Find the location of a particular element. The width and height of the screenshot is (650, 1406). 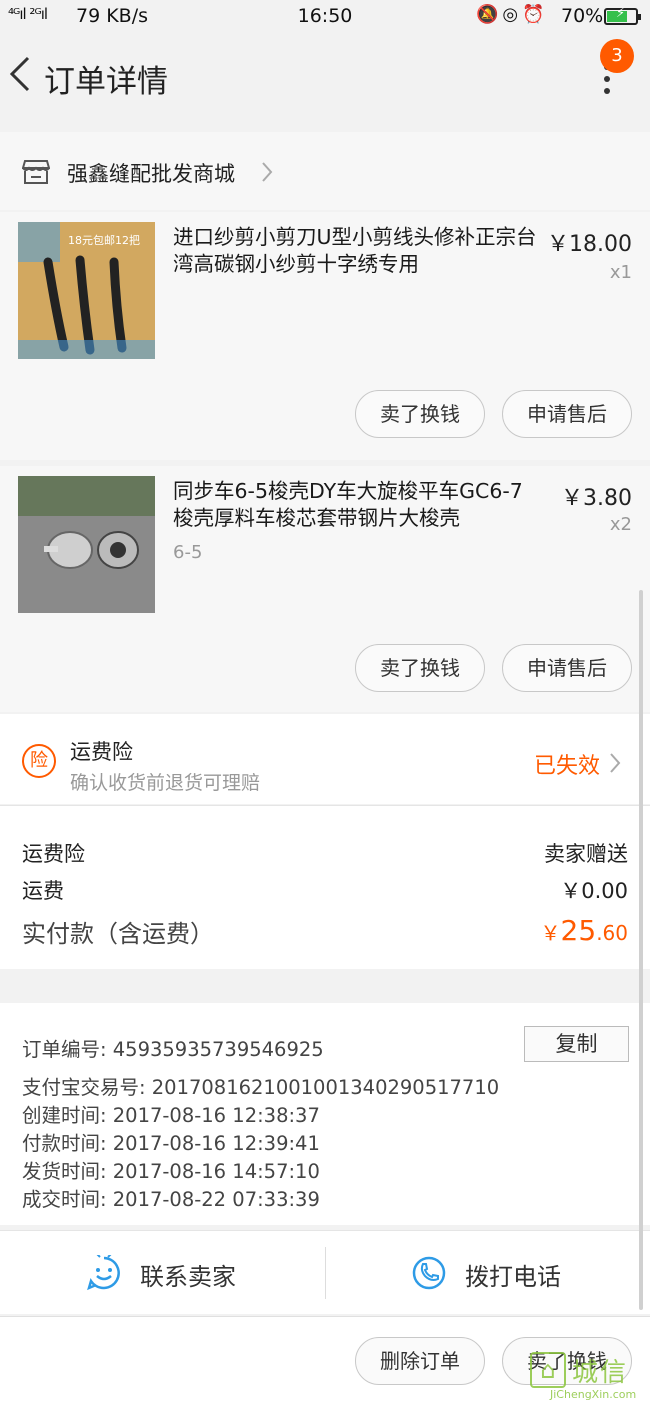

total-paid-value: ￥25.60 is located at coordinates (584, 930).